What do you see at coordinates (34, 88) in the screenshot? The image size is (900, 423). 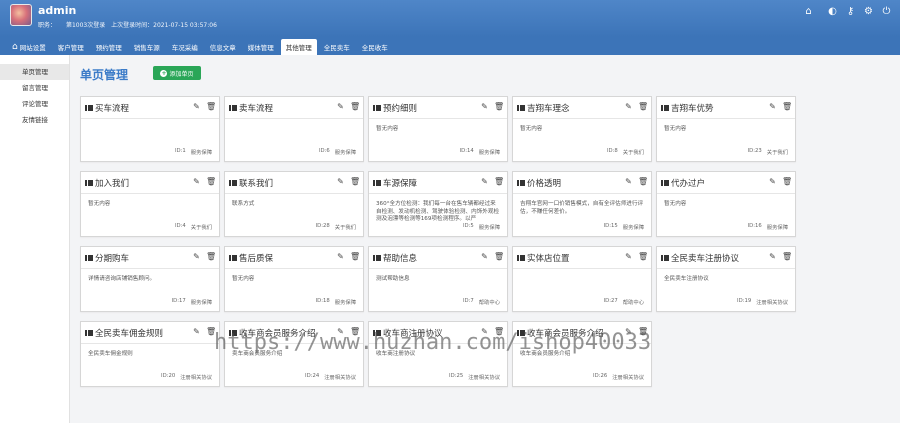 I see `sidebar-item-messages: 留言管理` at bounding box center [34, 88].